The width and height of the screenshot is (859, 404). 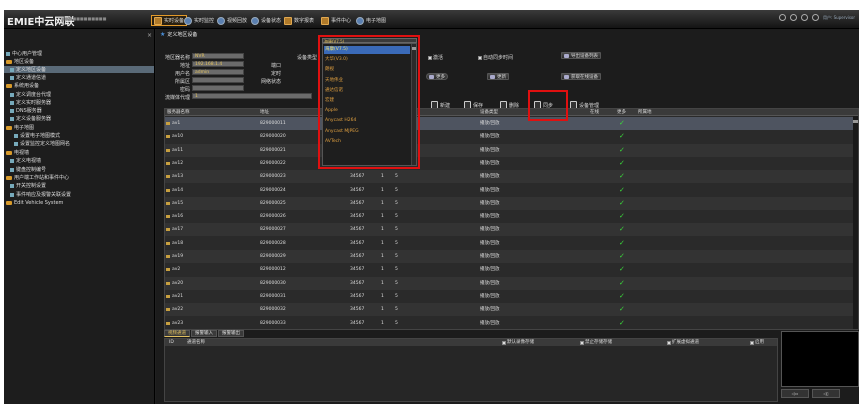 I want to click on tab-events: 事件中心, so click(x=336, y=20).